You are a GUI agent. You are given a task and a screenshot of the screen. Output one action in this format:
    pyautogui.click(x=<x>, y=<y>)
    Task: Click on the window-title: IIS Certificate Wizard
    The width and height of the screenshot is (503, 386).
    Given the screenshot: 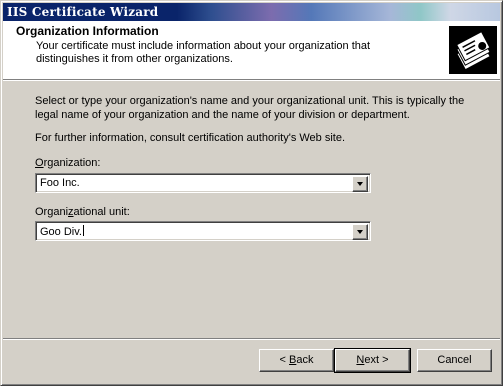 What is the action you would take?
    pyautogui.click(x=83, y=12)
    